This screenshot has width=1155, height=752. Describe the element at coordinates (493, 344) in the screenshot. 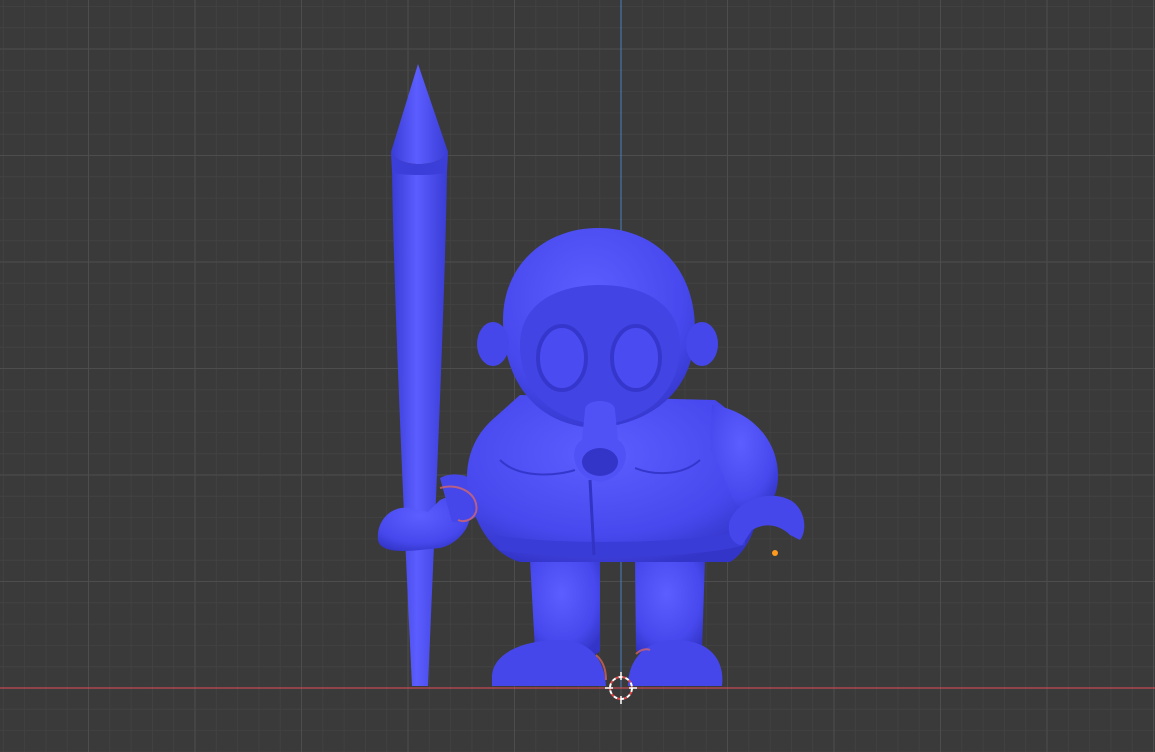

I see `left-ear-cap` at that location.